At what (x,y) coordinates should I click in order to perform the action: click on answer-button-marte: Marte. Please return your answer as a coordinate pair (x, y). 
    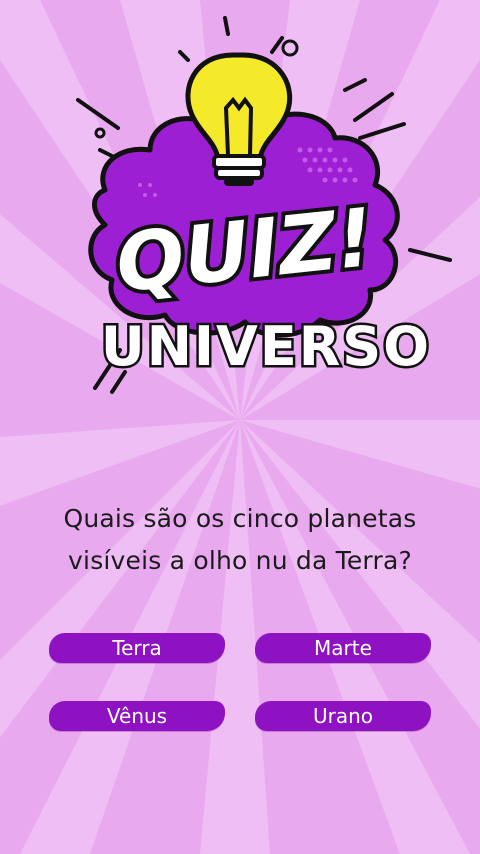
    Looking at the image, I should click on (343, 648).